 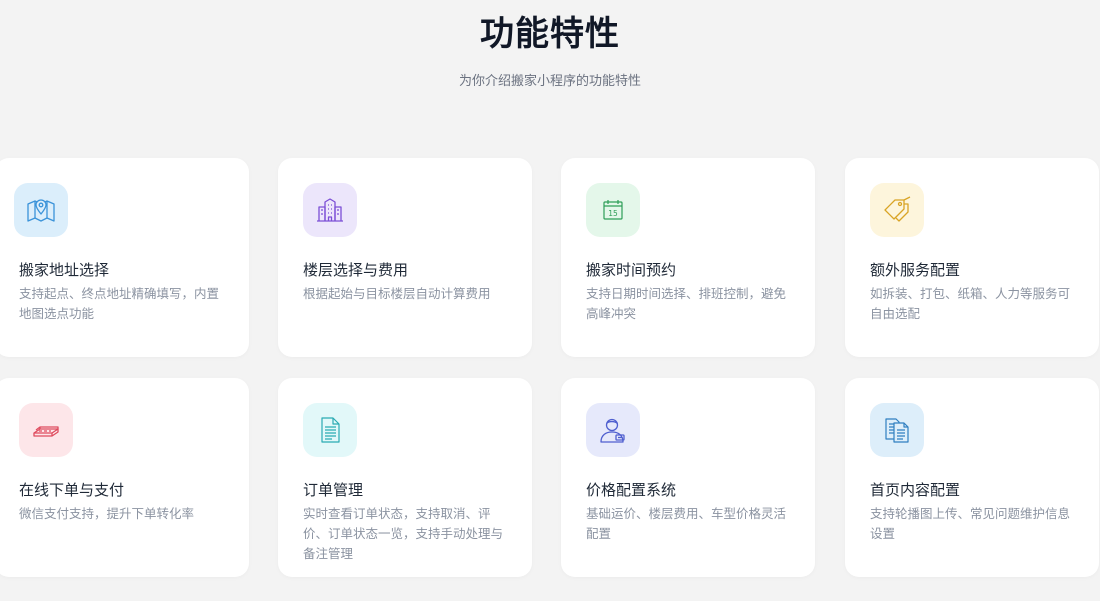 I want to click on calendar-day-text: 15, so click(x=613, y=213).